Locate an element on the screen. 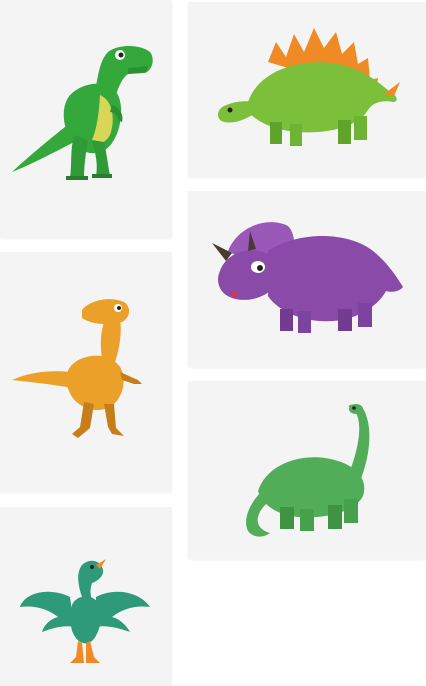 The width and height of the screenshot is (426, 686). stegosaurus-sticker-card is located at coordinates (307, 89).